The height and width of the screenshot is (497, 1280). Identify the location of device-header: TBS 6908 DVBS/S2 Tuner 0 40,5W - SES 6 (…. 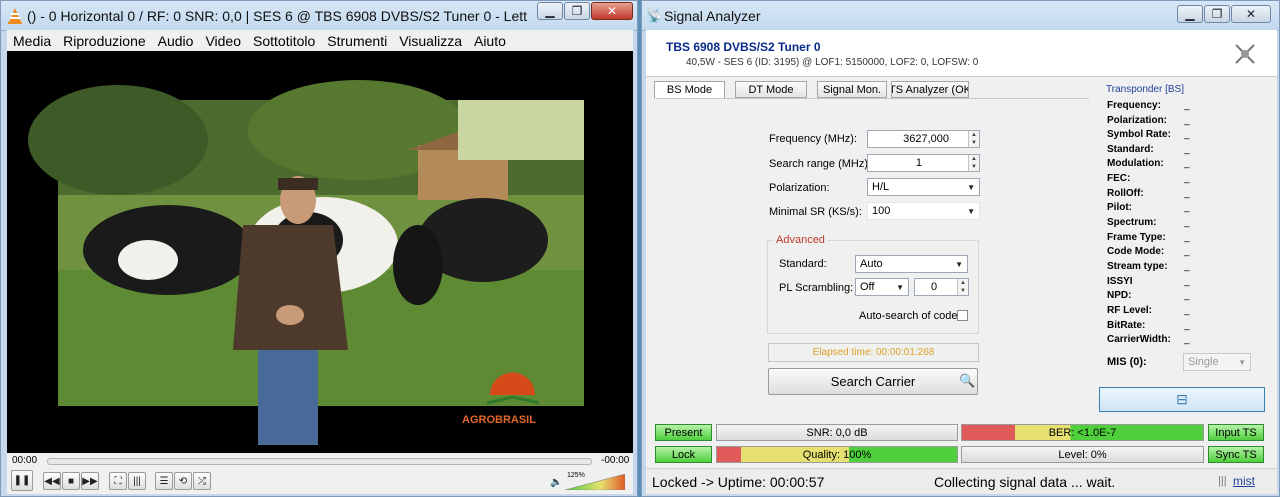
(961, 53).